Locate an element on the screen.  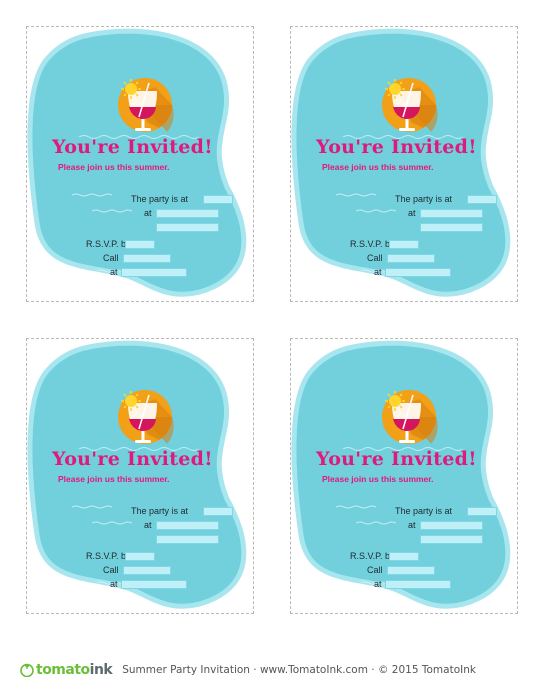
logo-tomato-text: tomato is located at coordinates (63, 670).